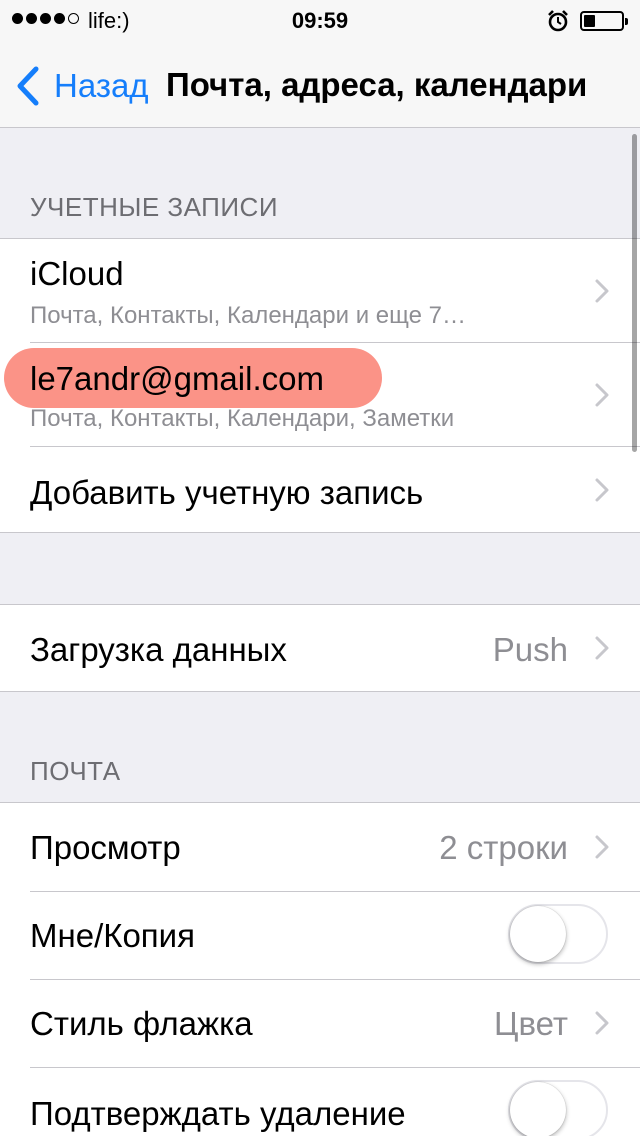 The image size is (640, 1136). I want to click on section-header-mail: ПОЧТА, so click(75, 771).